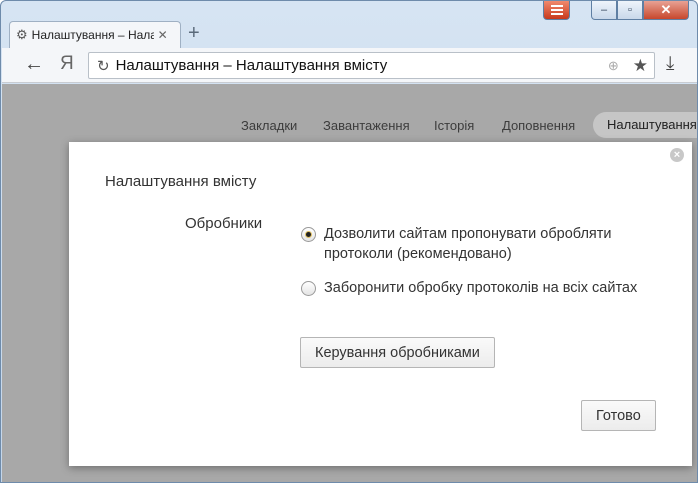  I want to click on yandex-logo-icon: Я, so click(67, 64).